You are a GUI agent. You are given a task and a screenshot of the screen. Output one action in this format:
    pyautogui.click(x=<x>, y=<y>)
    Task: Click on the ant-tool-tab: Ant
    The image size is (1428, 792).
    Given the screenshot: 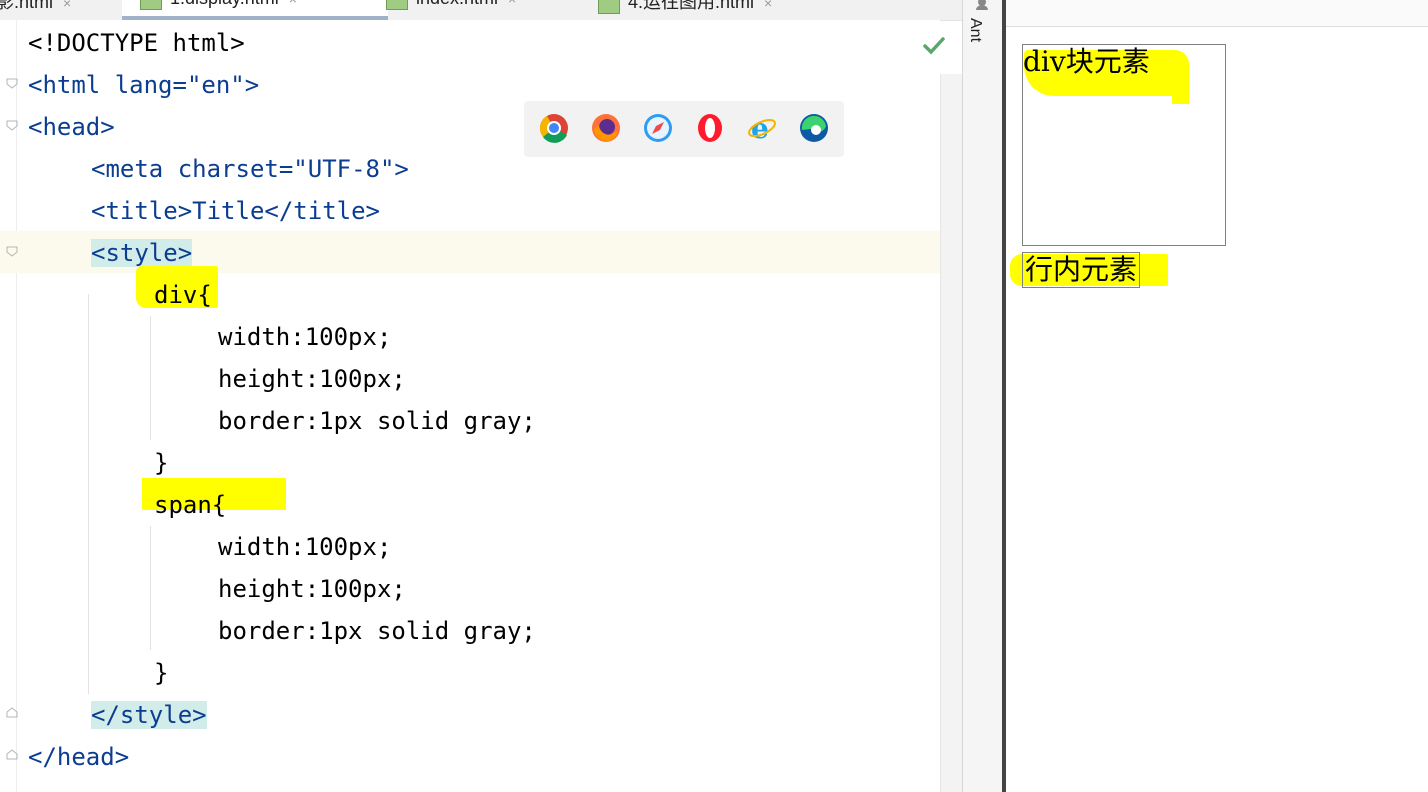 What is the action you would take?
    pyautogui.click(x=975, y=30)
    